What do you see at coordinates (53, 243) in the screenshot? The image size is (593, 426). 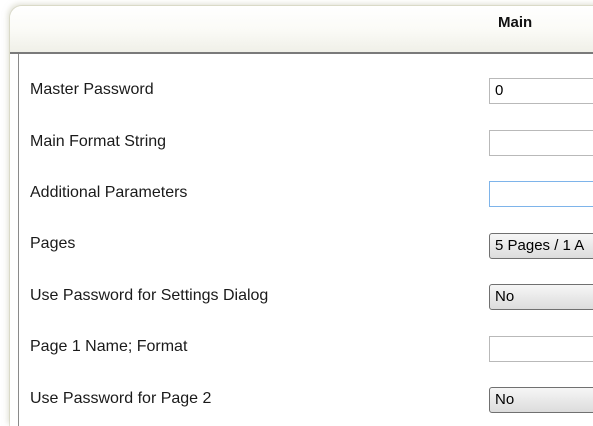 I see `pages-label: Pages` at bounding box center [53, 243].